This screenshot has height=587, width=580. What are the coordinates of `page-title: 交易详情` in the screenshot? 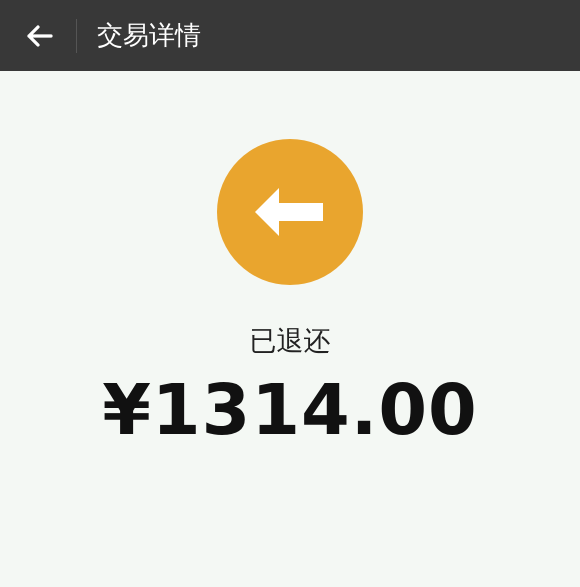 It's located at (149, 36).